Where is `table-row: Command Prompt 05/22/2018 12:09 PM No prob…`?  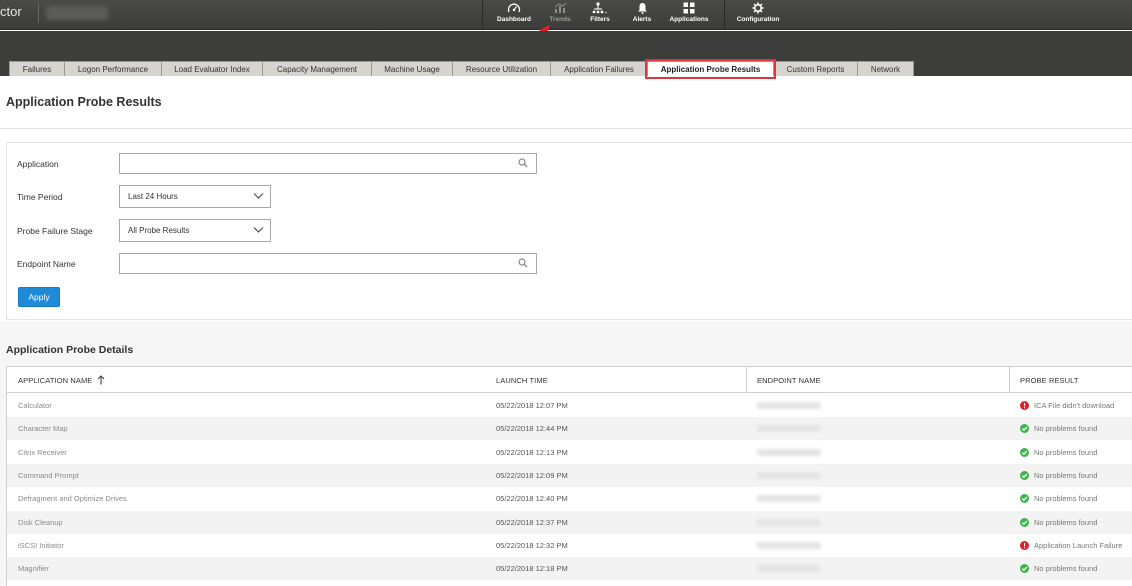
table-row: Command Prompt 05/22/2018 12:09 PM No prob… is located at coordinates (569, 475).